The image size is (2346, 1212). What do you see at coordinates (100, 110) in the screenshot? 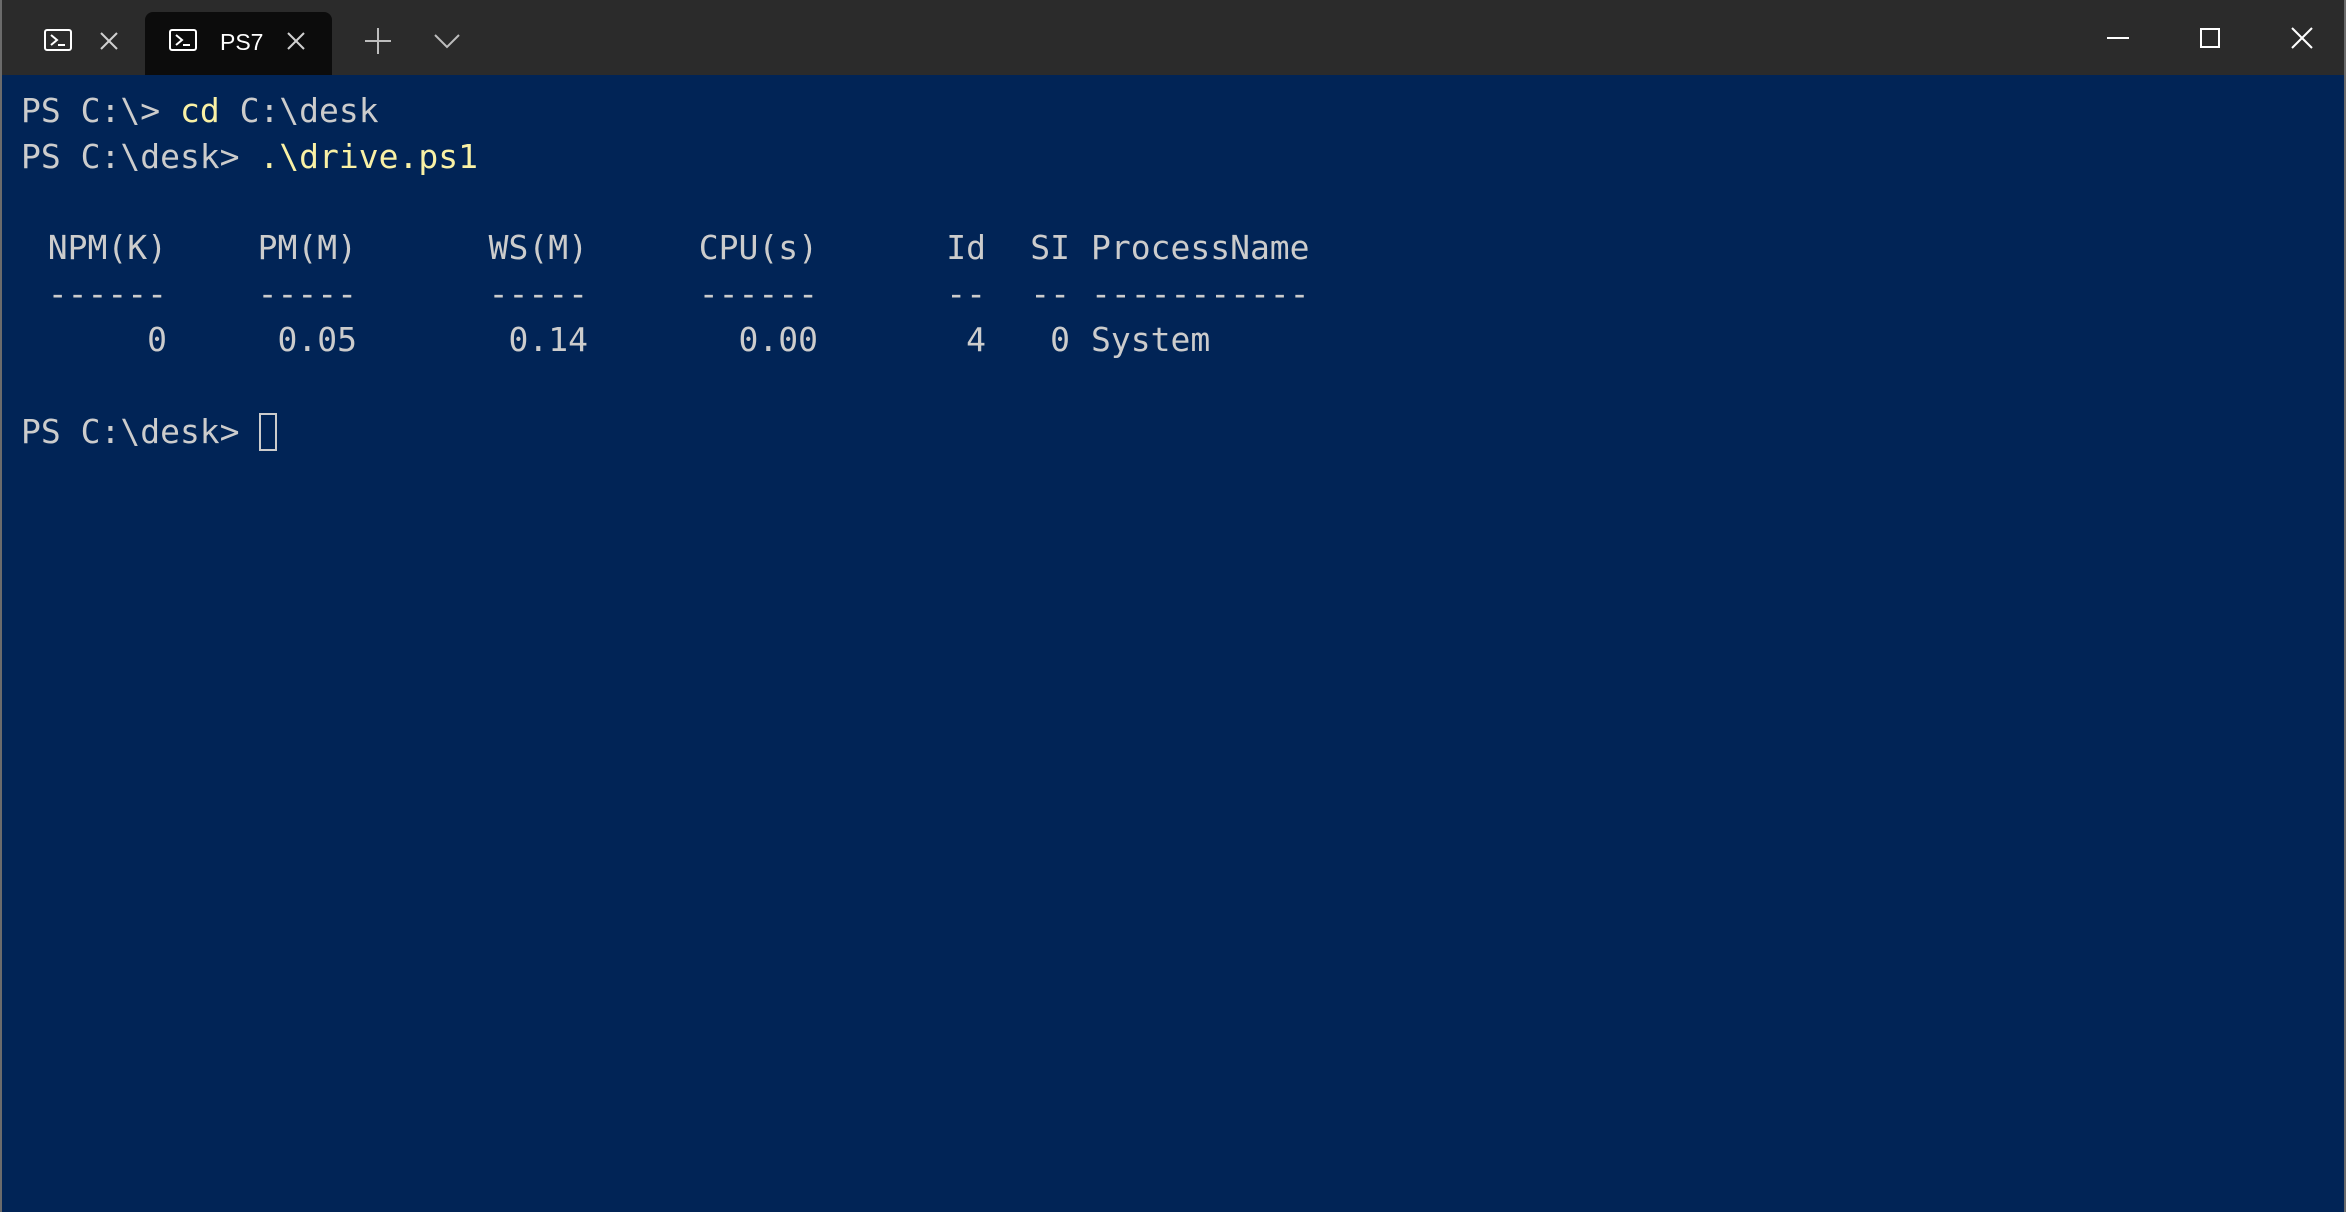
I see `prompt: PS C:\>` at bounding box center [100, 110].